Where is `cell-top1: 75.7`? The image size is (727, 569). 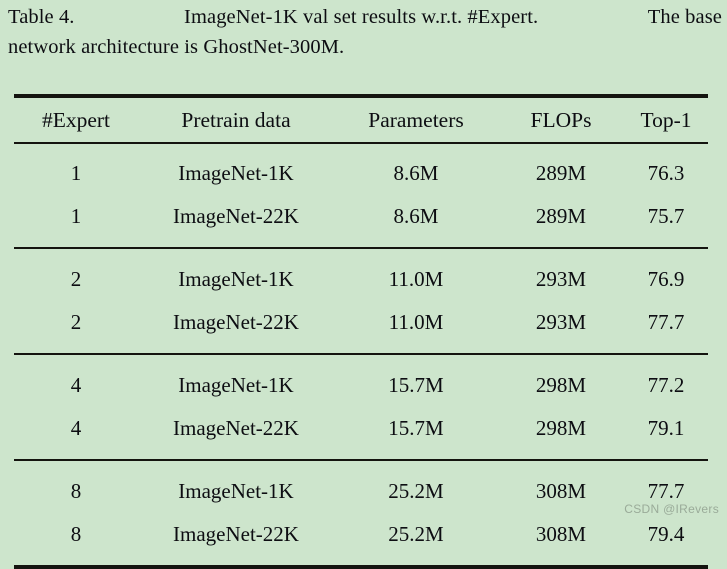 cell-top1: 75.7 is located at coordinates (666, 216).